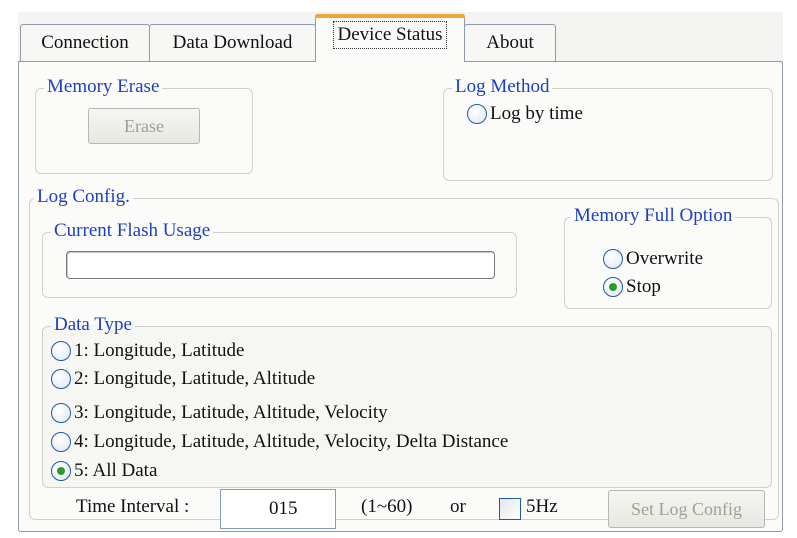 The width and height of the screenshot is (797, 538). I want to click on flash-usage-group: Current Flash Usage, so click(279, 259).